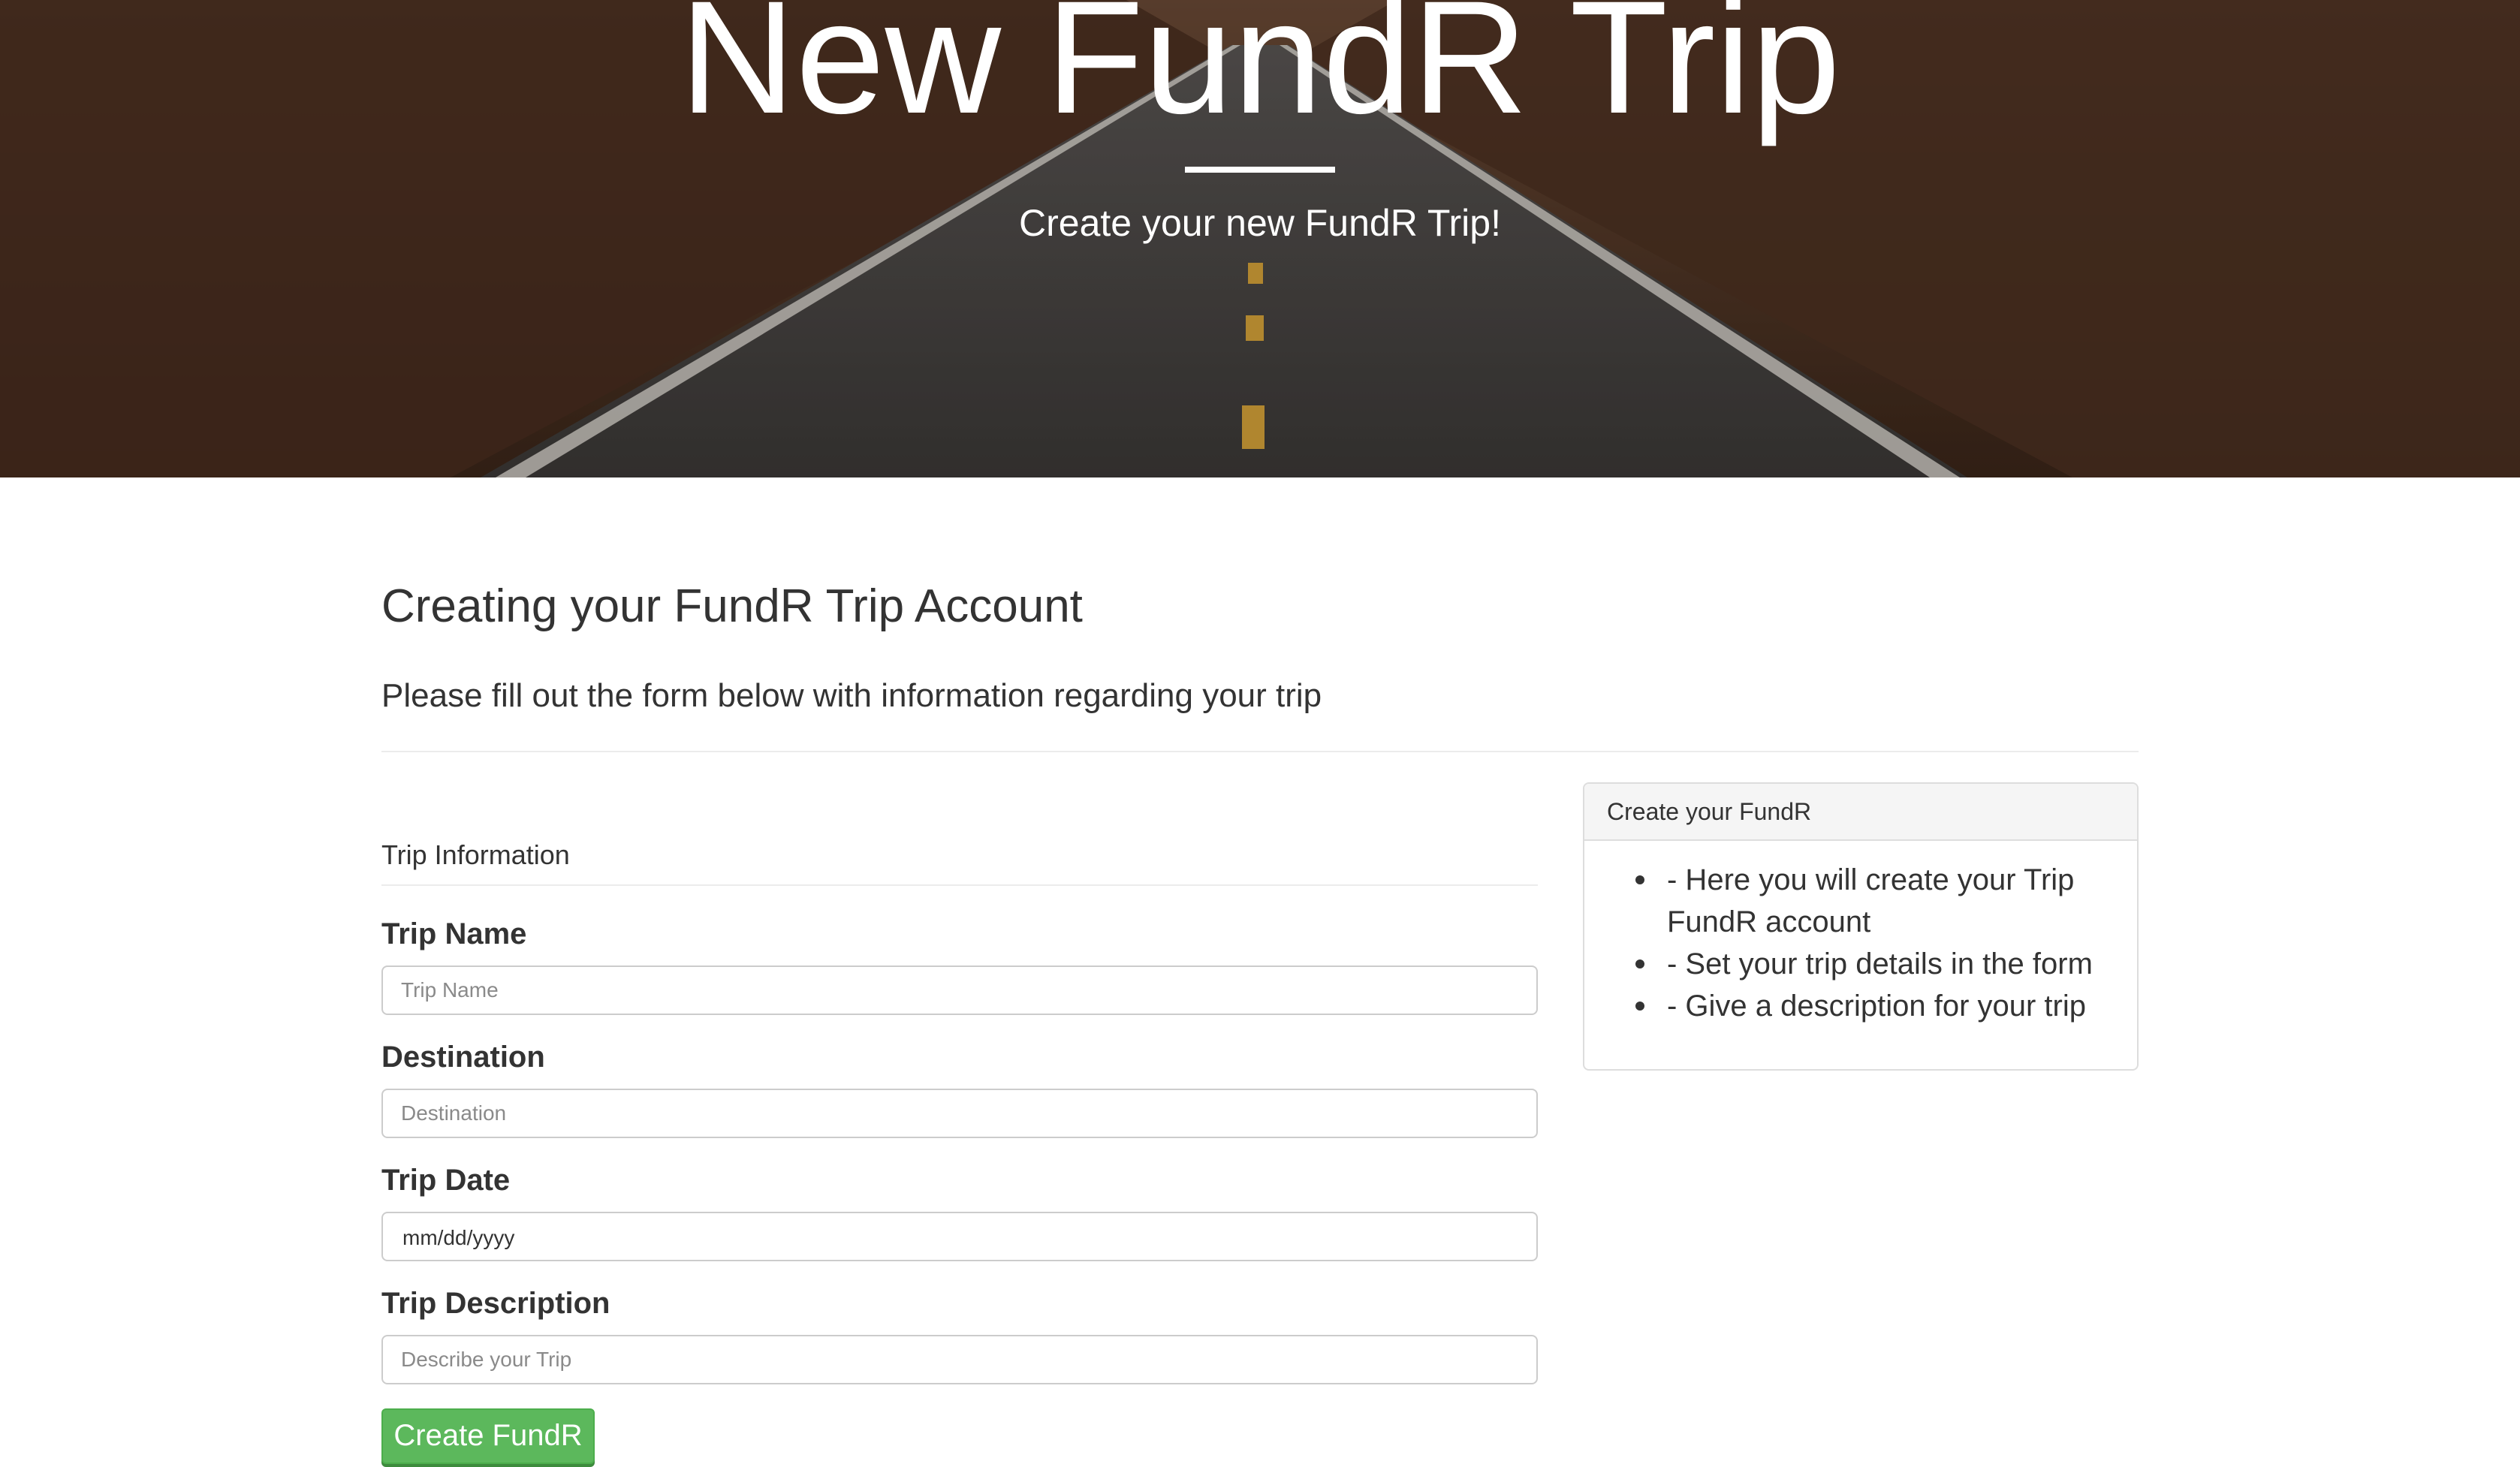 The width and height of the screenshot is (2520, 1467). What do you see at coordinates (959, 885) in the screenshot?
I see `legend-divider` at bounding box center [959, 885].